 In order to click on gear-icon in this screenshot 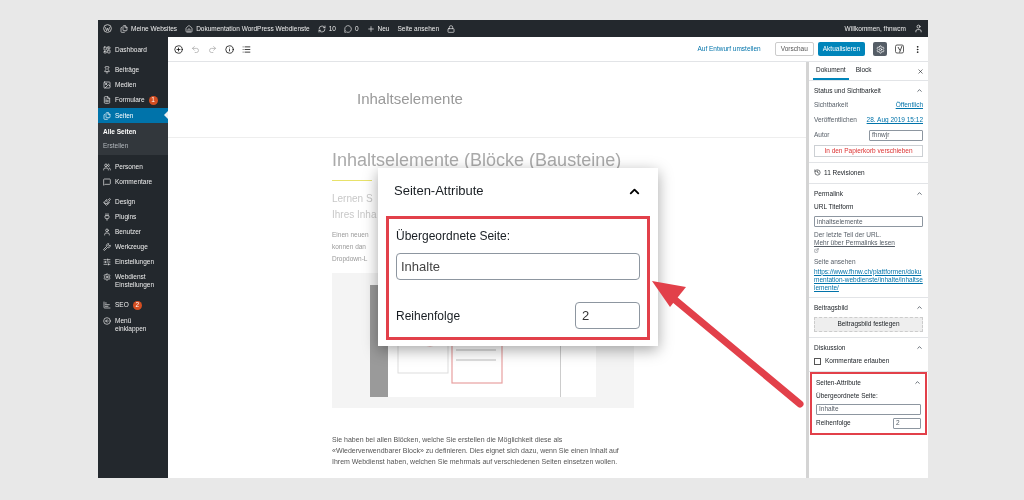, I will do `click(107, 277)`.